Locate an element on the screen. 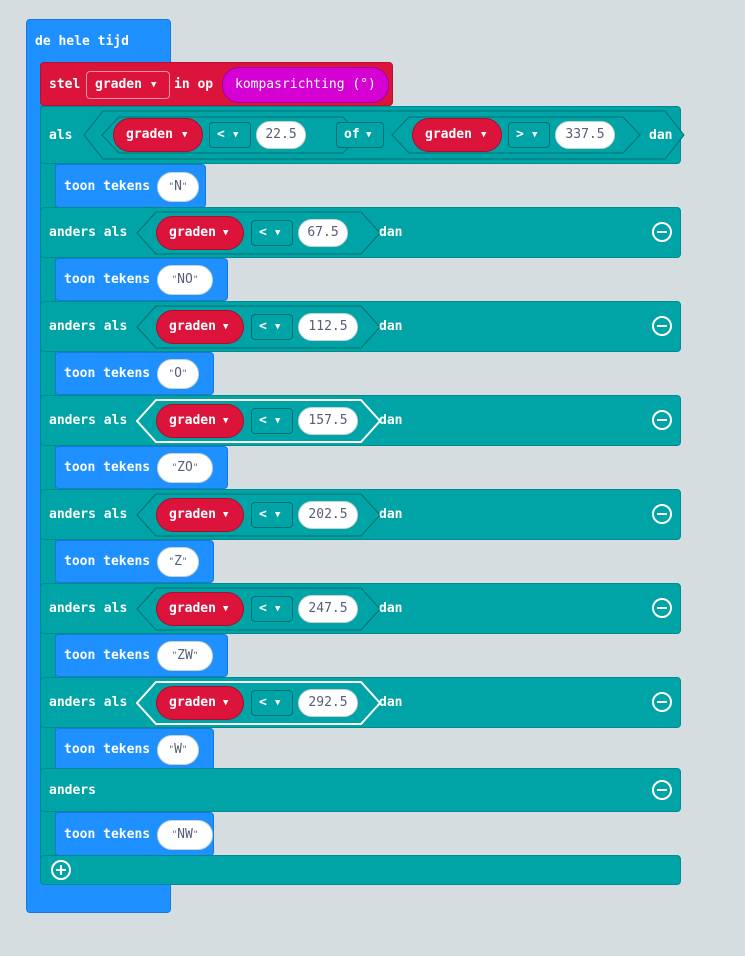  else-if-row: anders als graden ▼ < ▼ 67.5 dan is located at coordinates (360, 232).